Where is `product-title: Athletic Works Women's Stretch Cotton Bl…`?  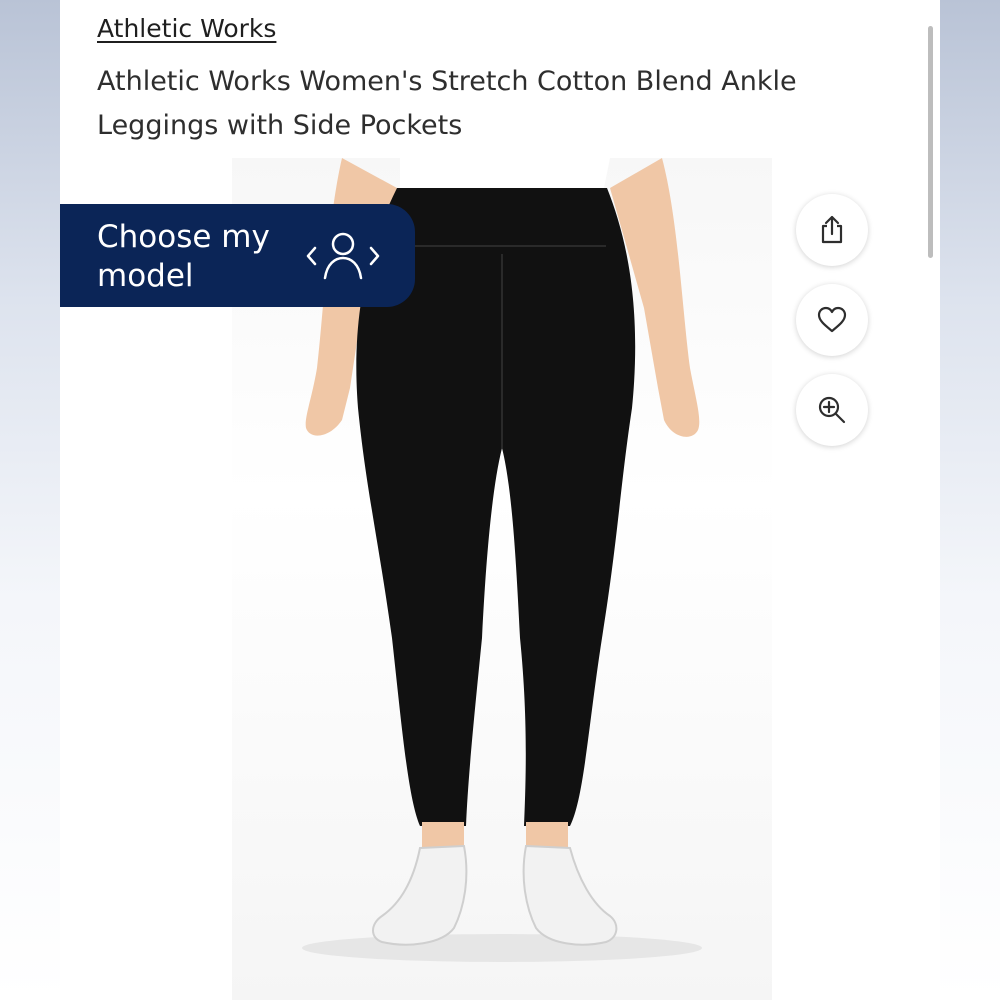
product-title: Athletic Works Women's Stretch Cotton Bl… is located at coordinates (447, 103).